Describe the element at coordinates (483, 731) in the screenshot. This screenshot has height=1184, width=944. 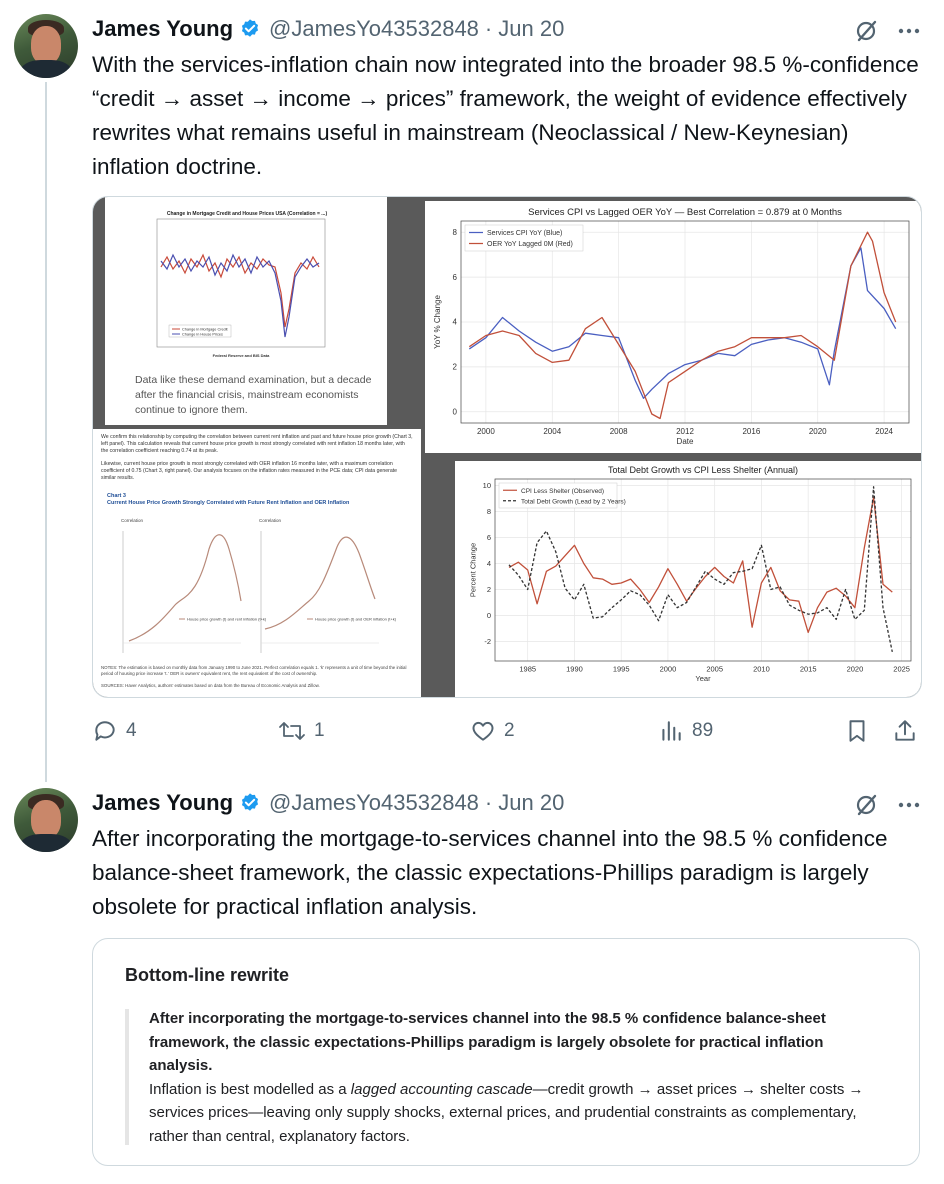
I see `heart-icon` at that location.